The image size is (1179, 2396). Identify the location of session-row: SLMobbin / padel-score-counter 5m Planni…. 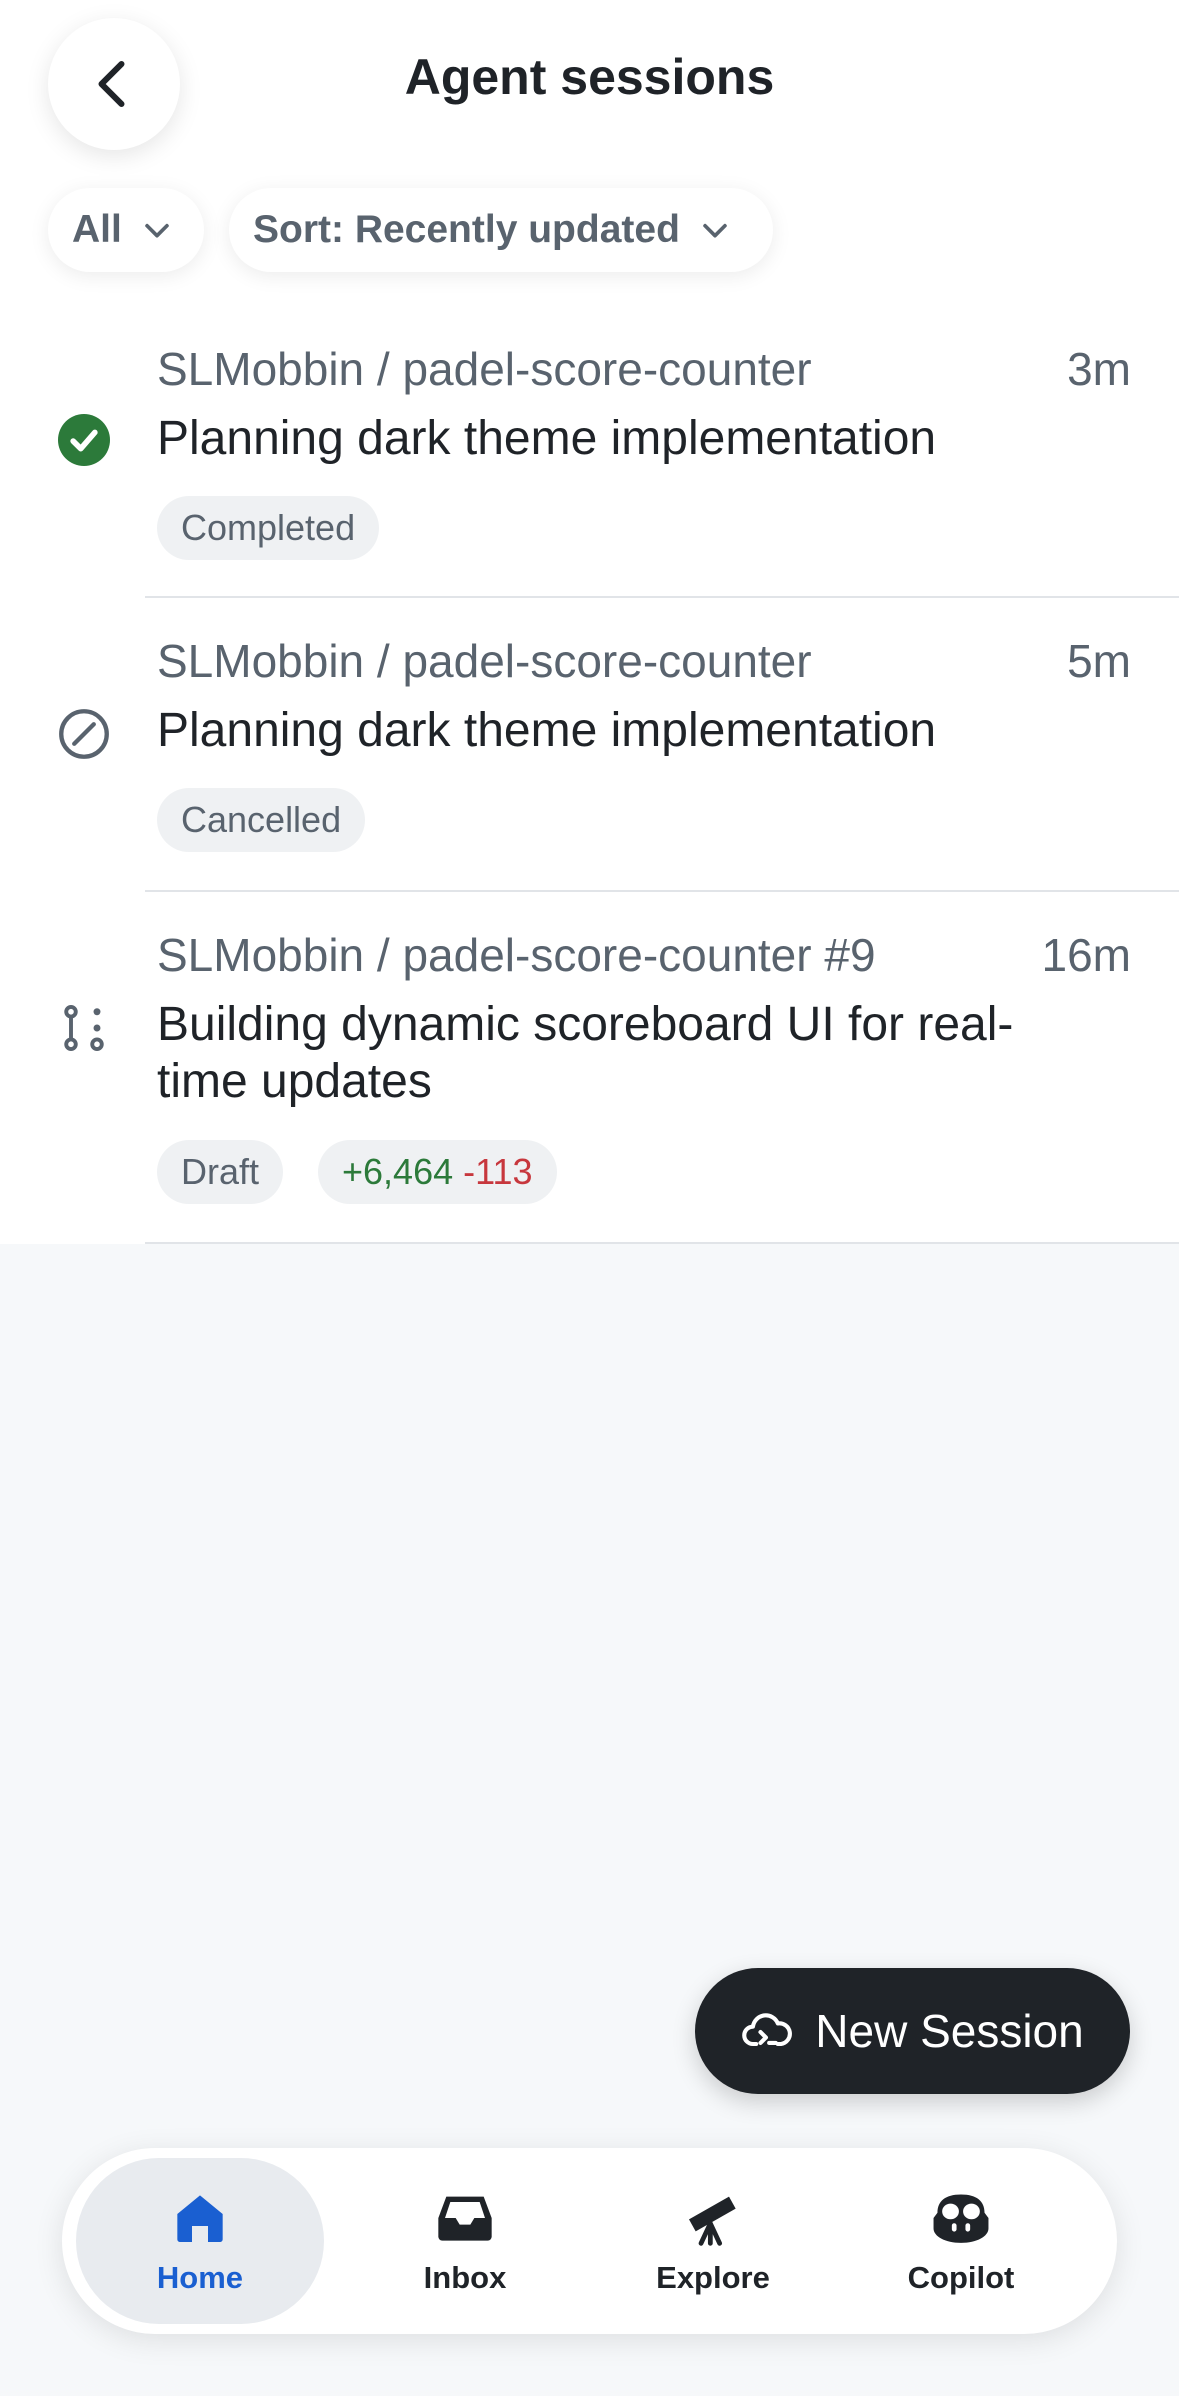
(589, 745).